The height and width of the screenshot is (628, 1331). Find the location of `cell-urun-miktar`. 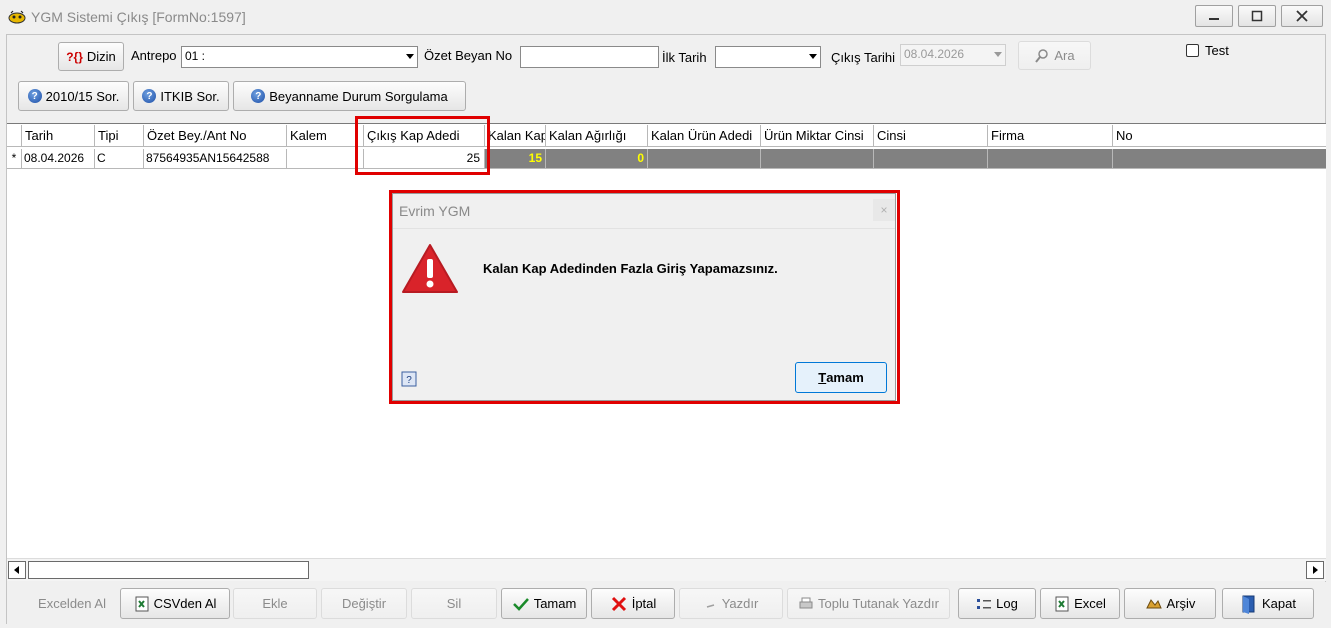

cell-urun-miktar is located at coordinates (817, 159).